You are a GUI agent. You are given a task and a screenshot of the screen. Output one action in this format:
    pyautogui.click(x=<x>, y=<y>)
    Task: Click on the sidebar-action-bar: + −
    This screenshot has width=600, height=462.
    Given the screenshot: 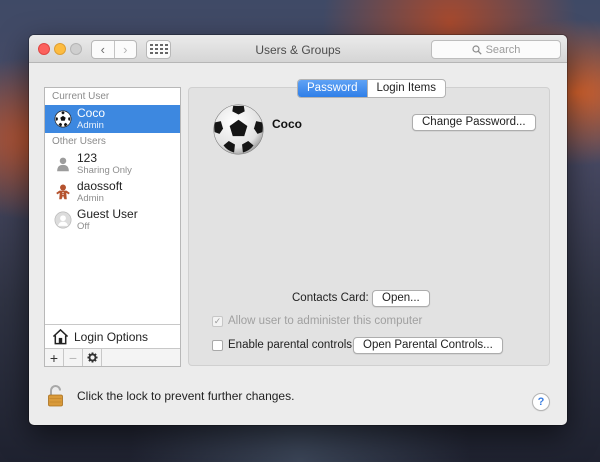 What is the action you would take?
    pyautogui.click(x=112, y=357)
    